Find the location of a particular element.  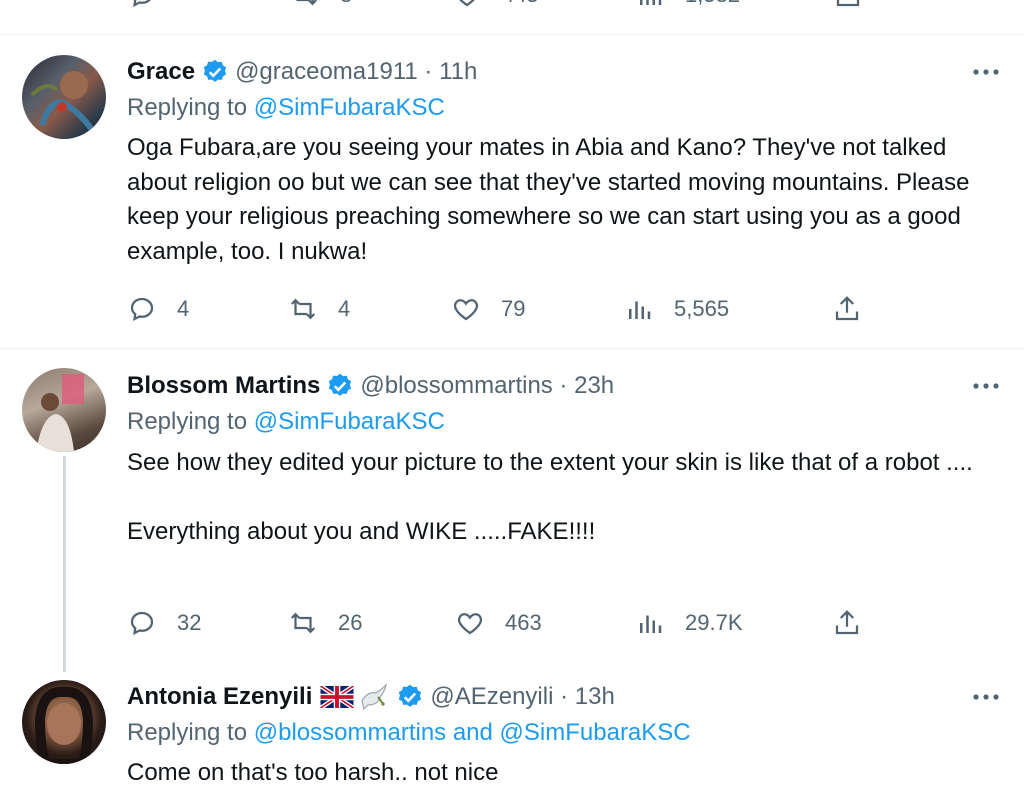

tweet-text: Come on that's too harsh.. not nice is located at coordinates (313, 772).